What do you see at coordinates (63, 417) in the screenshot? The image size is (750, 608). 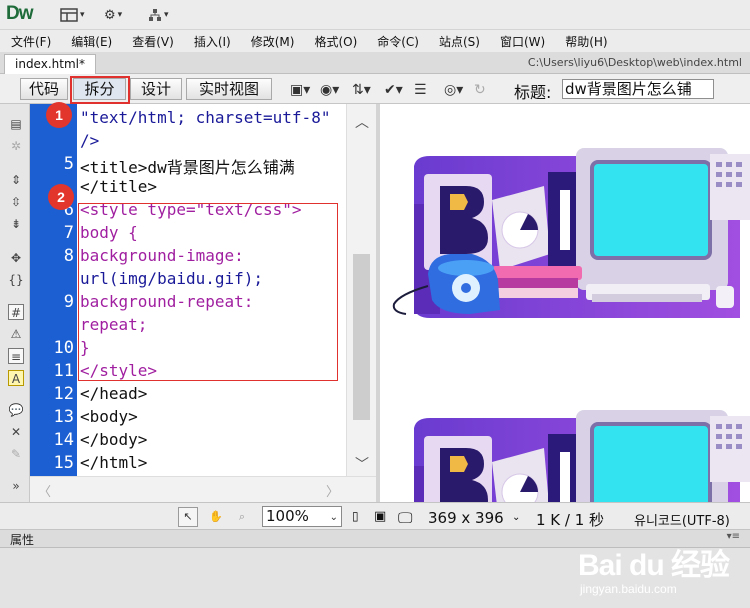 I see `line-number: 13` at bounding box center [63, 417].